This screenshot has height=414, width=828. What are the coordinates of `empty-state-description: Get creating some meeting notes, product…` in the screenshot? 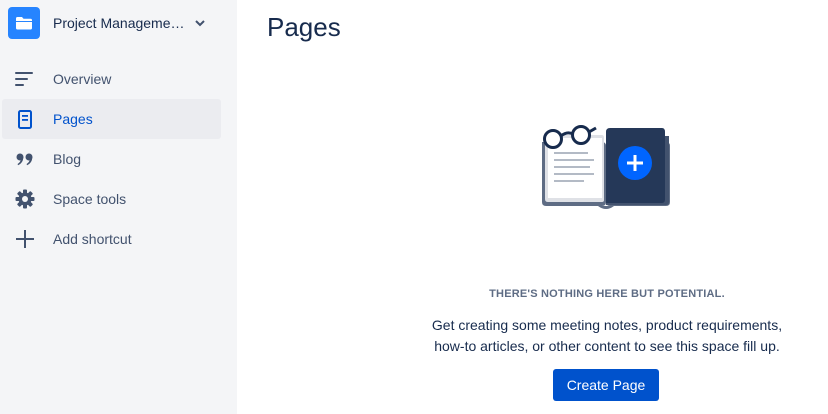 It's located at (607, 336).